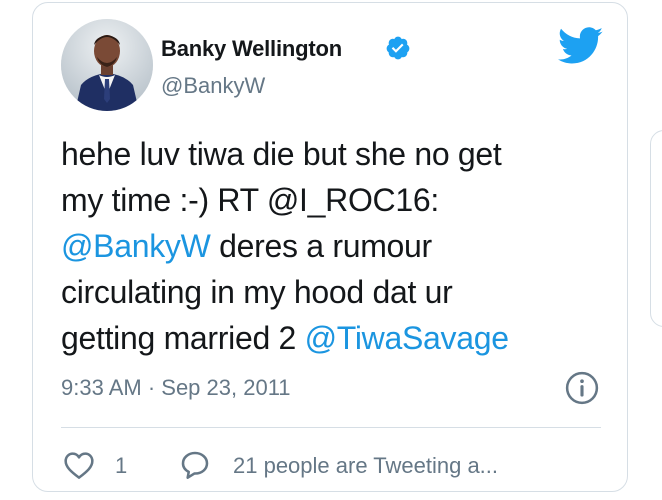 The image size is (662, 500). What do you see at coordinates (656, 228) in the screenshot?
I see `adjacent-card-edge` at bounding box center [656, 228].